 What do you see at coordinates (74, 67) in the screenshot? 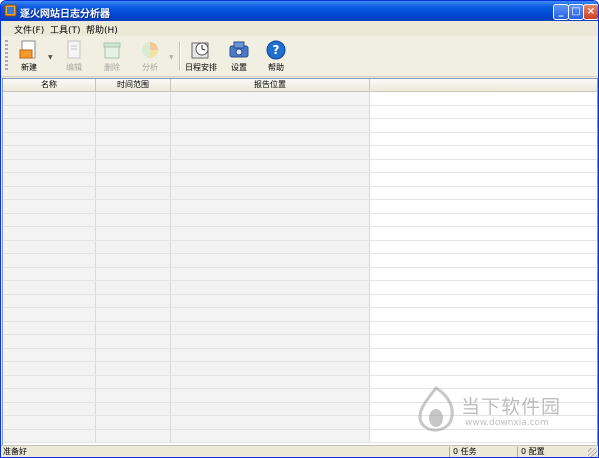
I see `edit-button-label: 编辑` at bounding box center [74, 67].